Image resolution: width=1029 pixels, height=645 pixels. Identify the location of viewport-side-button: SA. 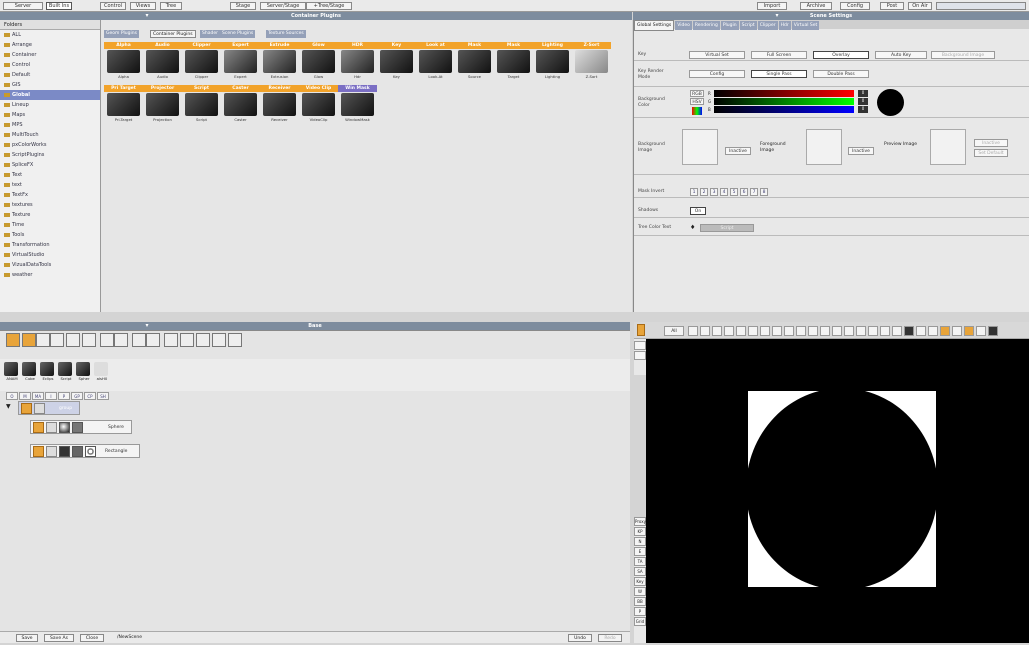
(640, 571).